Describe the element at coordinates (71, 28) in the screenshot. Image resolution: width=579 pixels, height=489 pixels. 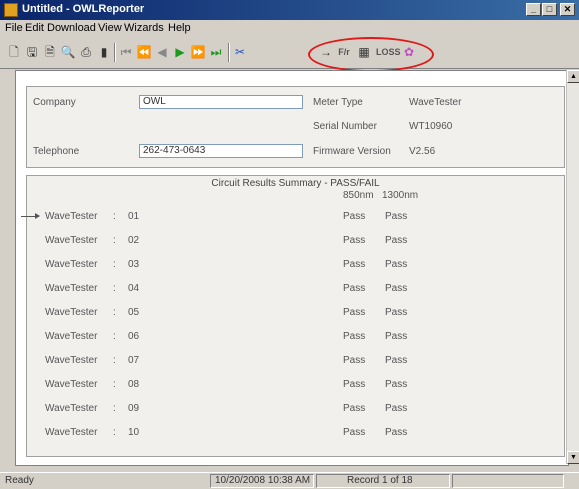
I see `menu-download: Download` at that location.